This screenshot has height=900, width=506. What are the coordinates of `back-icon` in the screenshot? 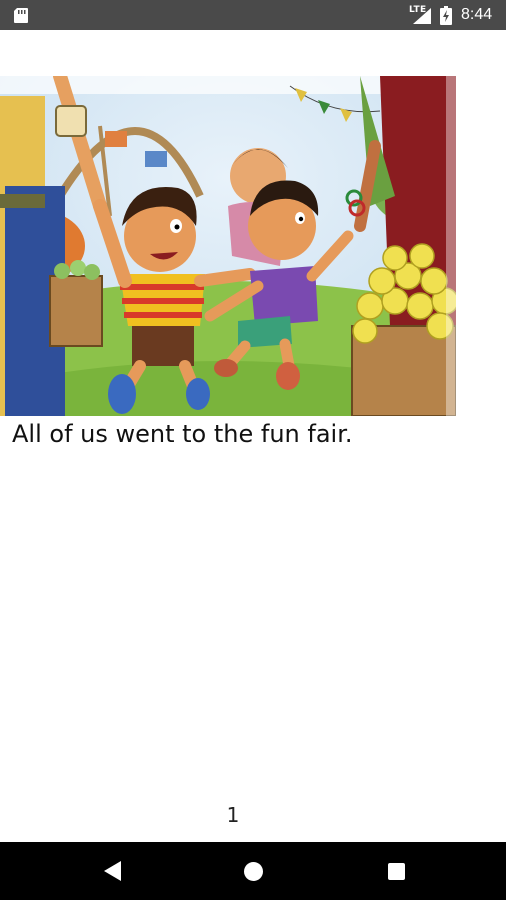 It's located at (112, 871).